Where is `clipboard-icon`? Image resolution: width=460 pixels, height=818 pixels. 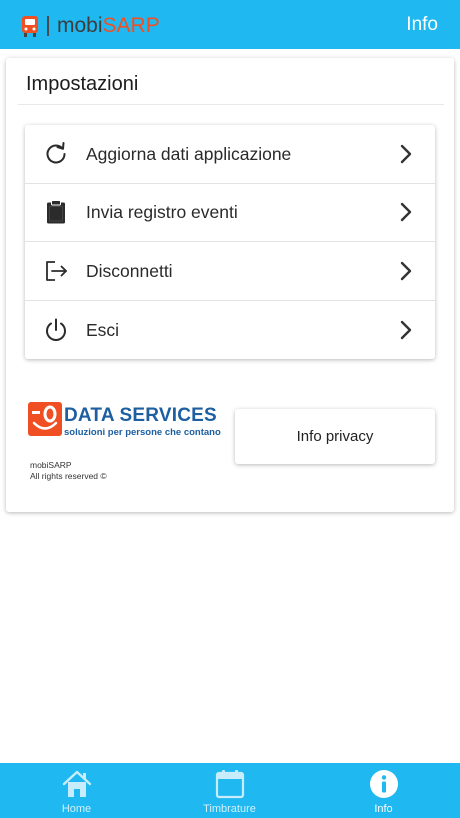 clipboard-icon is located at coordinates (56, 212).